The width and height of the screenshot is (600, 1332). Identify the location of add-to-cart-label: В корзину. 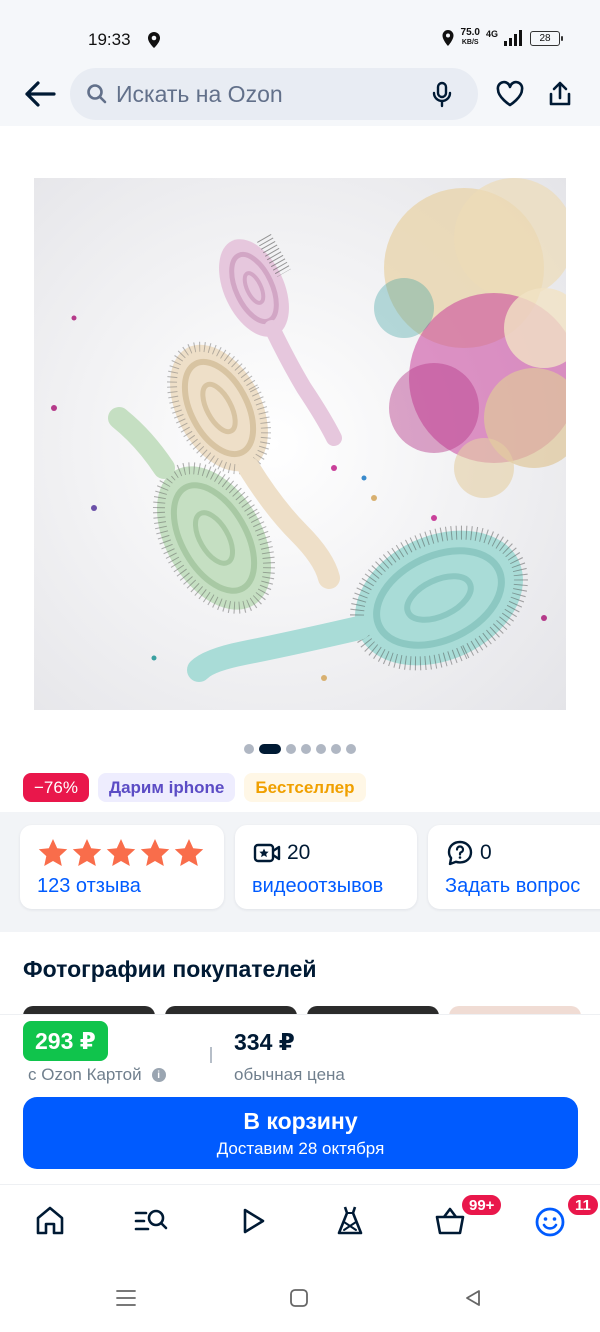
(300, 1120).